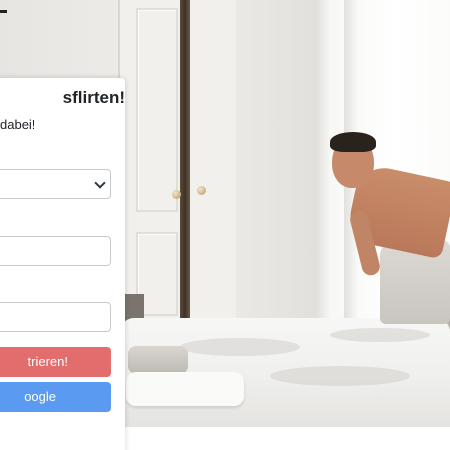  Describe the element at coordinates (323, 165) in the screenshot. I see `photo-curtain` at that location.